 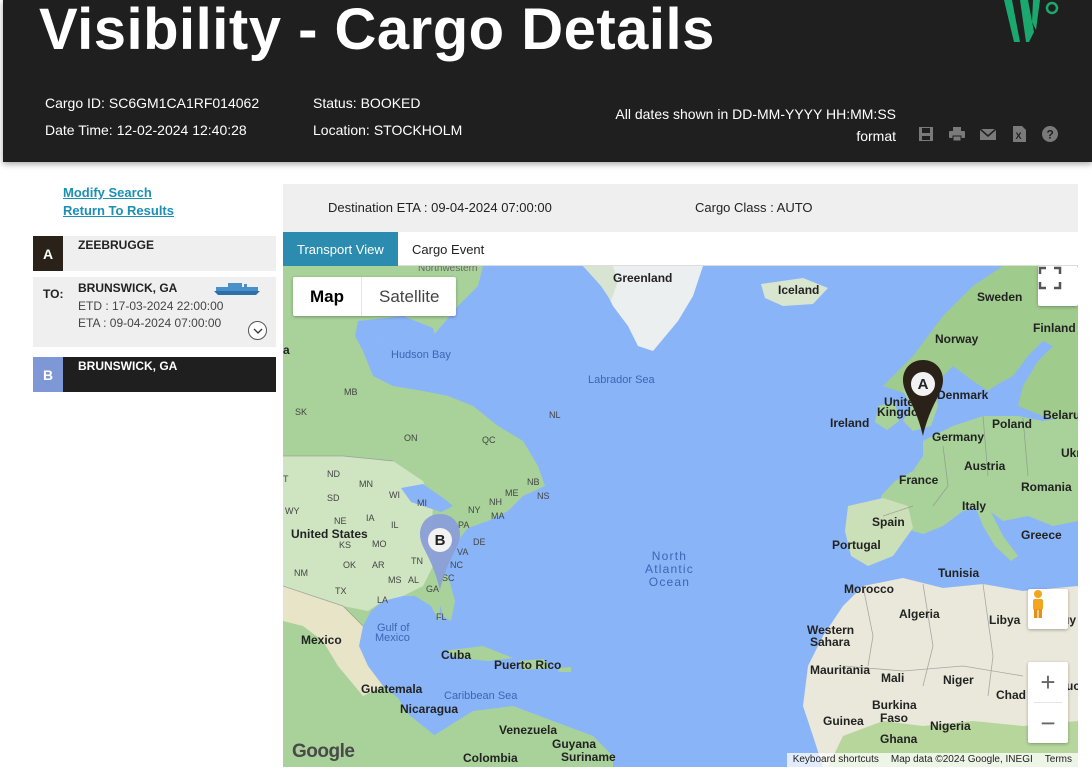 I want to click on map-label: MO, so click(x=379, y=544).